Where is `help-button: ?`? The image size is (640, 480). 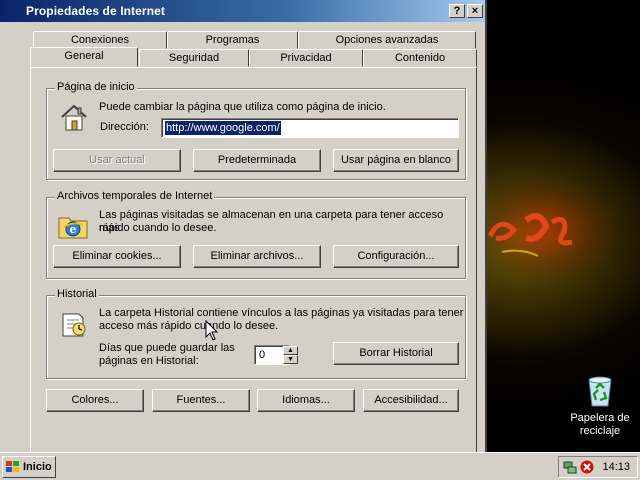
help-button: ? is located at coordinates (457, 11).